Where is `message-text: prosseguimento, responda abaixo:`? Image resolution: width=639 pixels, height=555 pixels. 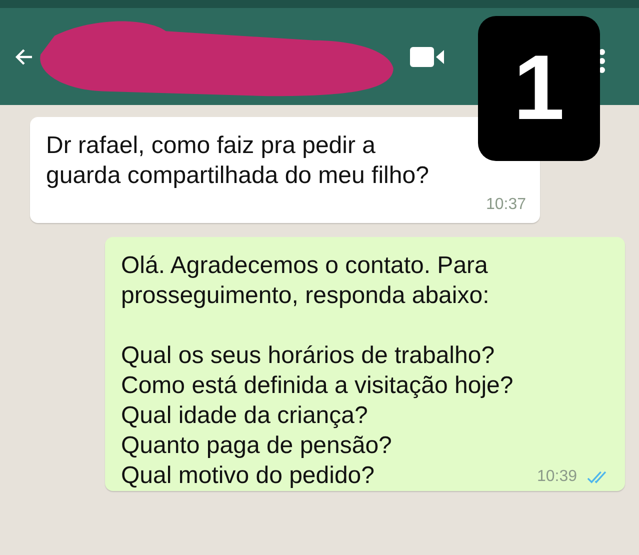 message-text: prosseguimento, responda abaixo: is located at coordinates (305, 296).